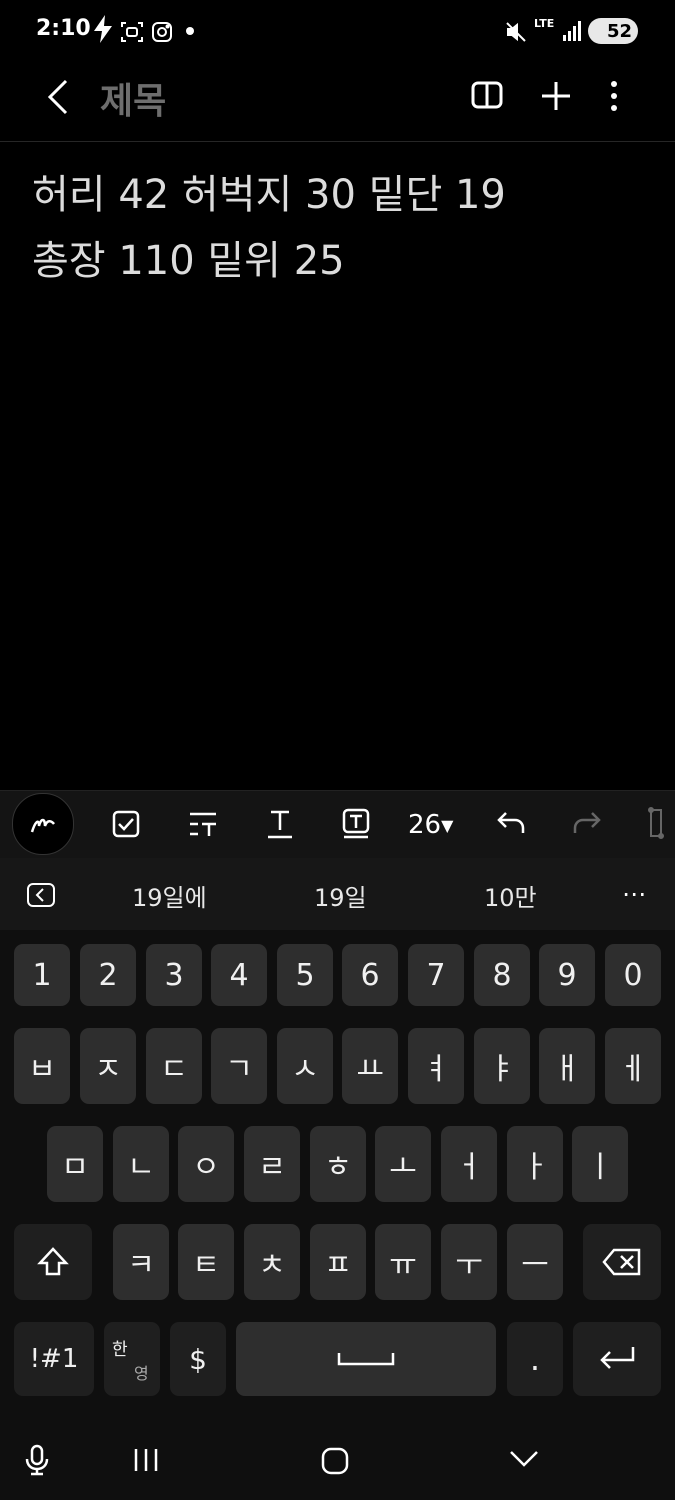 The width and height of the screenshot is (675, 1500). I want to click on key-yeo: ㅕ, so click(436, 1066).